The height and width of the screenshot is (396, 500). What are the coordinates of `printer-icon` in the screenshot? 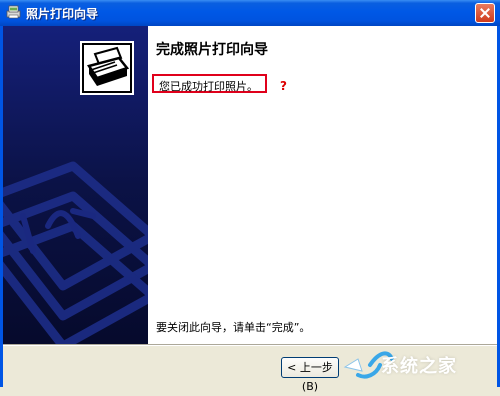 It's located at (107, 68).